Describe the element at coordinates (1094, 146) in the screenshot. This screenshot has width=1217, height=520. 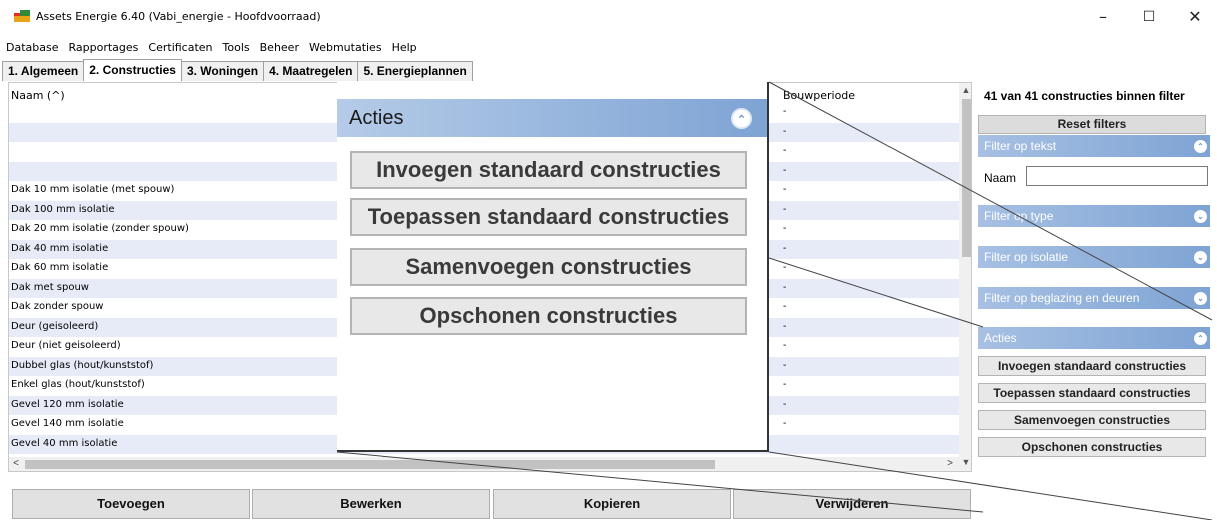
I see `section-filter-op-tekst: Filter op tekst ⌃` at that location.